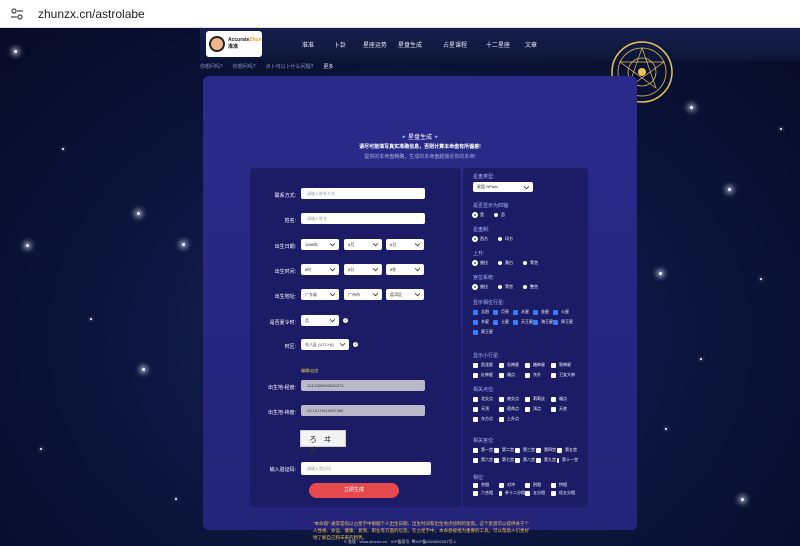 This screenshot has height=546, width=800. What do you see at coordinates (363, 218) in the screenshot?
I see `name-input: 请输入姓名` at bounding box center [363, 218].